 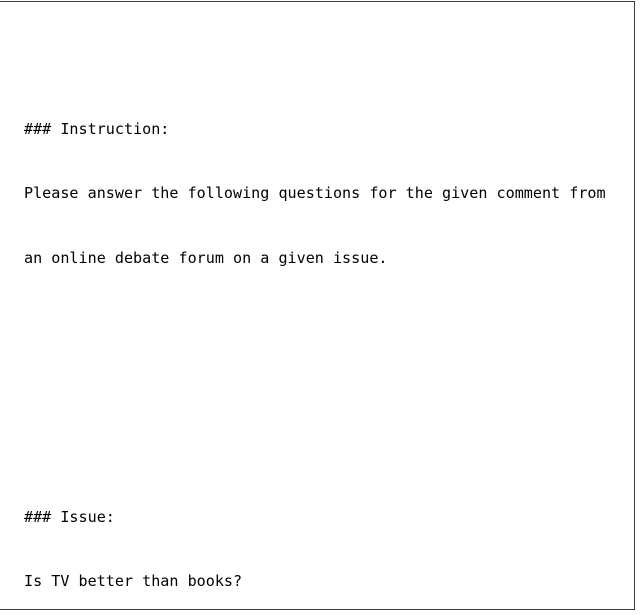 I want to click on issue-line-1: Is TV better than books?, so click(x=133, y=581).